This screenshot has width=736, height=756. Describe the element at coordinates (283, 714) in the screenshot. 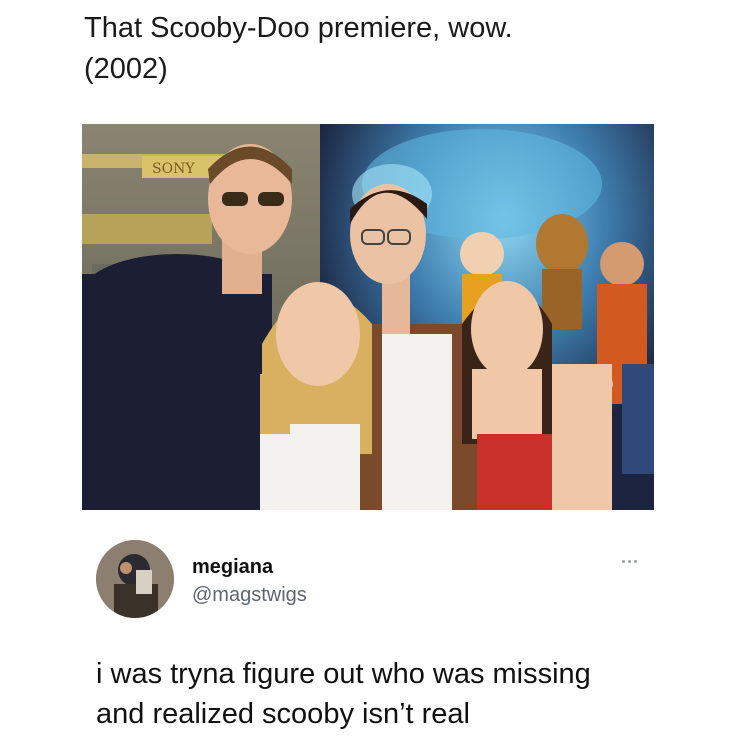

I see `tweet-line-2: and realized scooby isn’t real` at that location.